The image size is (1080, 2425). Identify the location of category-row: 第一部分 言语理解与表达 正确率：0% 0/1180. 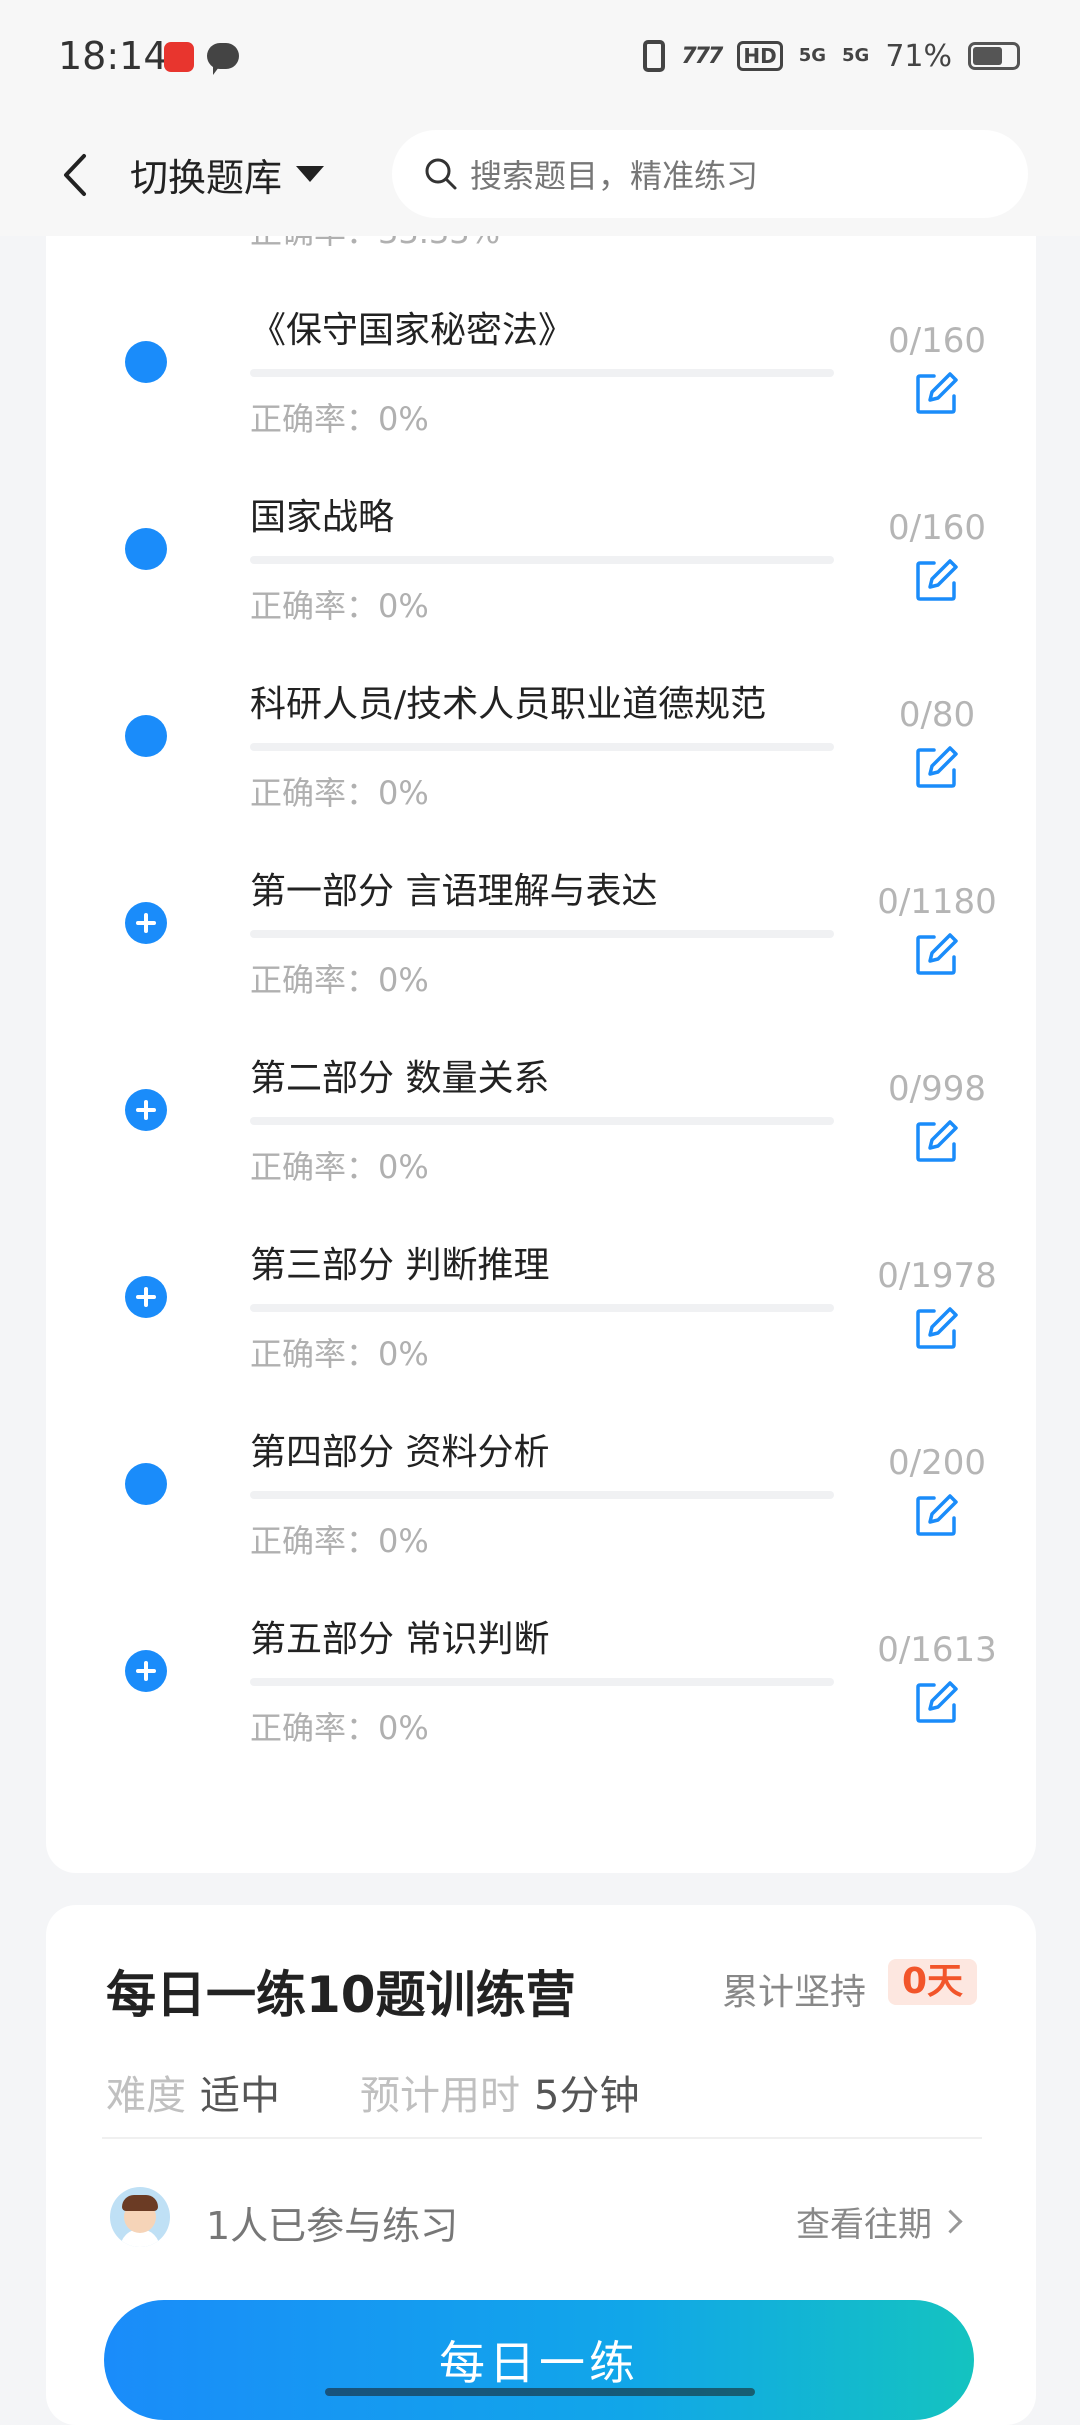
(540, 898).